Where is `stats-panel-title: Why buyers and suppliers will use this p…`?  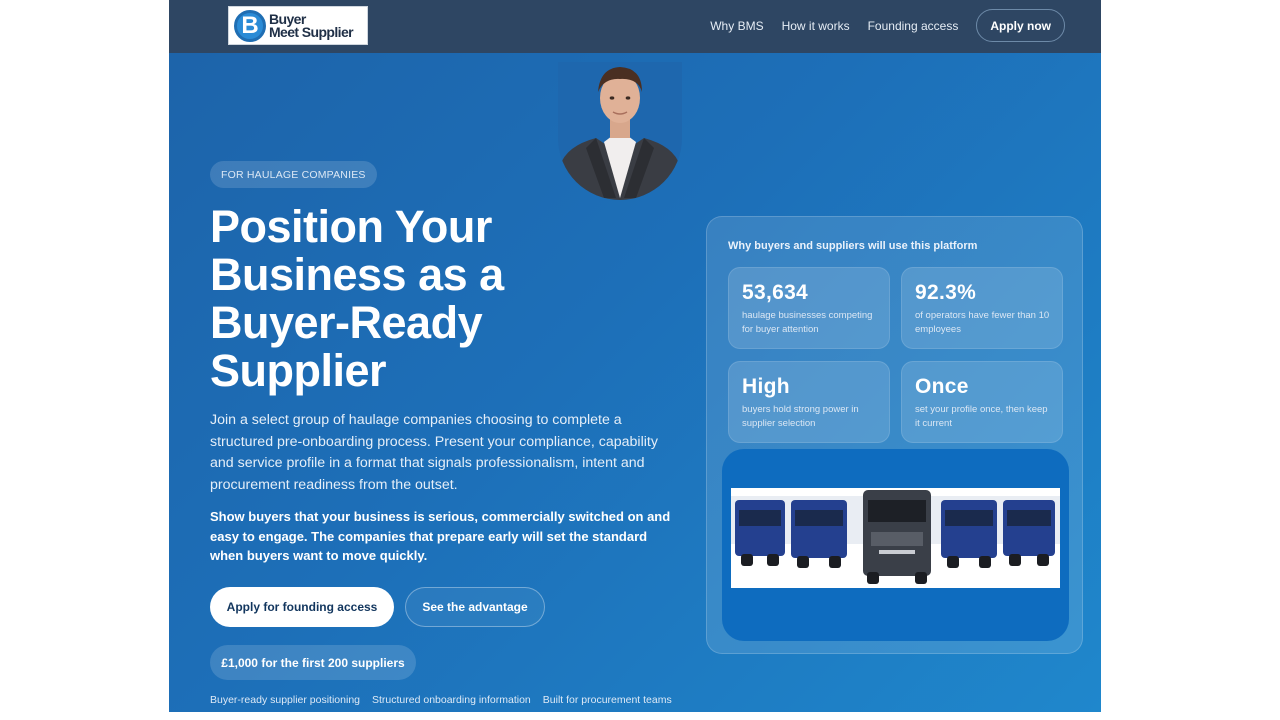 stats-panel-title: Why buyers and suppliers will use this p… is located at coordinates (853, 246).